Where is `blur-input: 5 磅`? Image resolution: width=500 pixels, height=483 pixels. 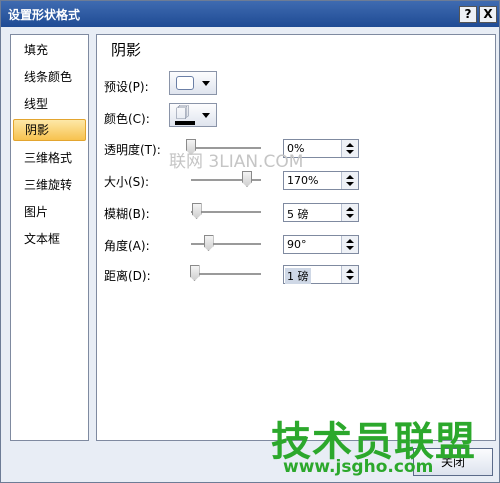
blur-input: 5 磅 is located at coordinates (321, 212).